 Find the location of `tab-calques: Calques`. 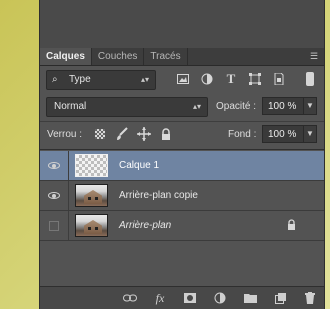

tab-calques: Calques is located at coordinates (66, 56).